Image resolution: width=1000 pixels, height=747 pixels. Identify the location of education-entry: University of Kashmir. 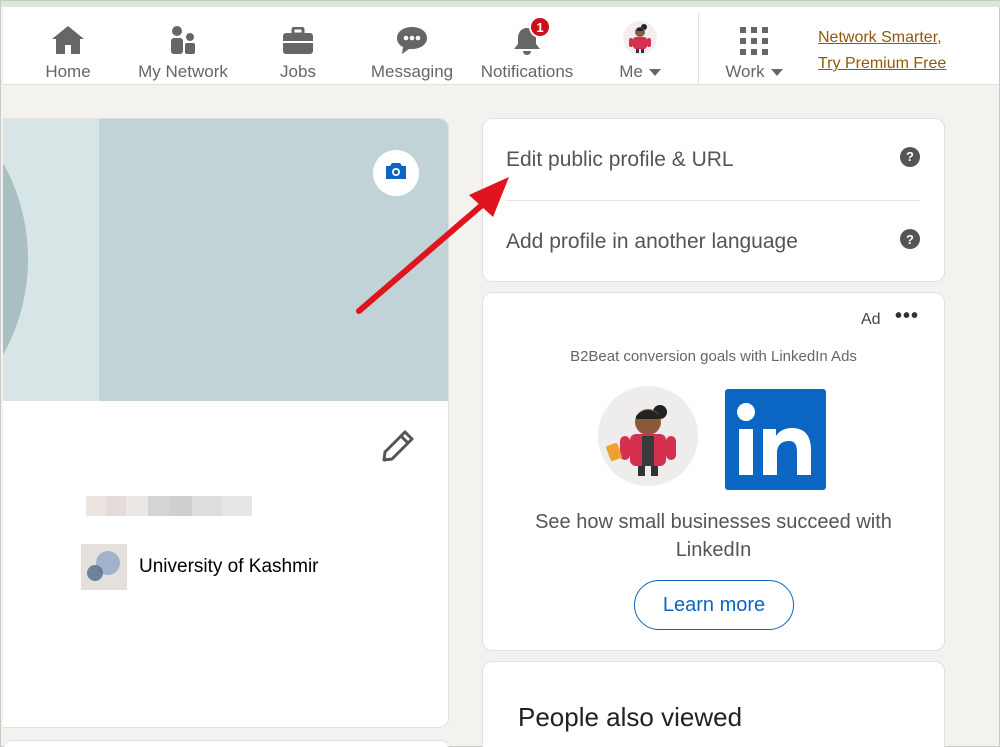
(200, 567).